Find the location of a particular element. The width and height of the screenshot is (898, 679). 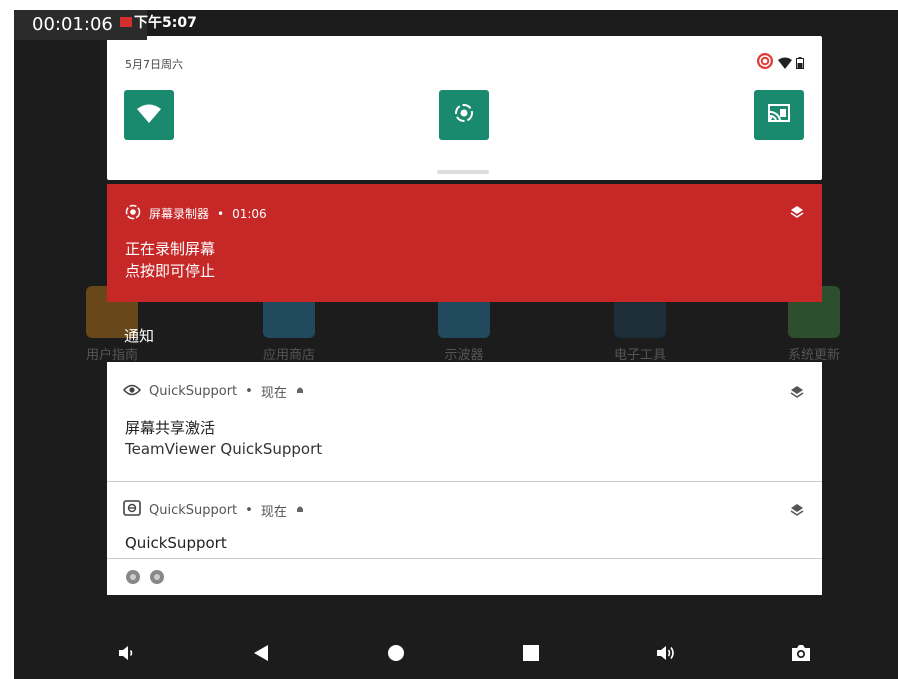

recorder-line1: 正在录制屏幕 is located at coordinates (170, 249).